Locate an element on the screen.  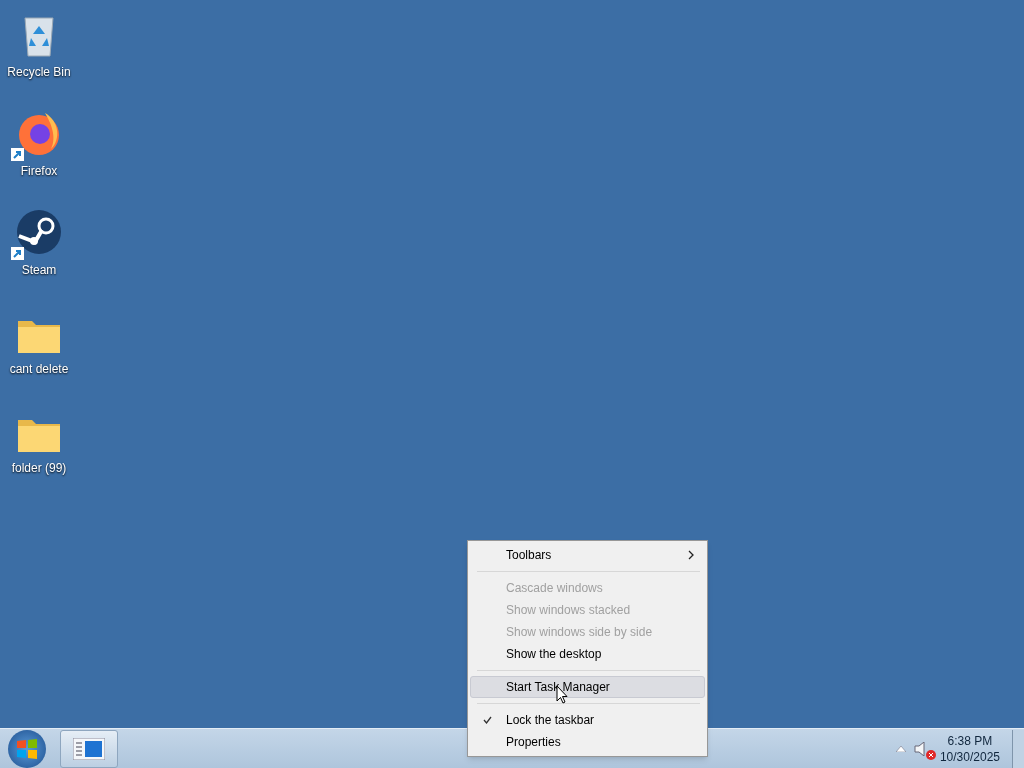
chevron-right-icon is located at coordinates (691, 555).